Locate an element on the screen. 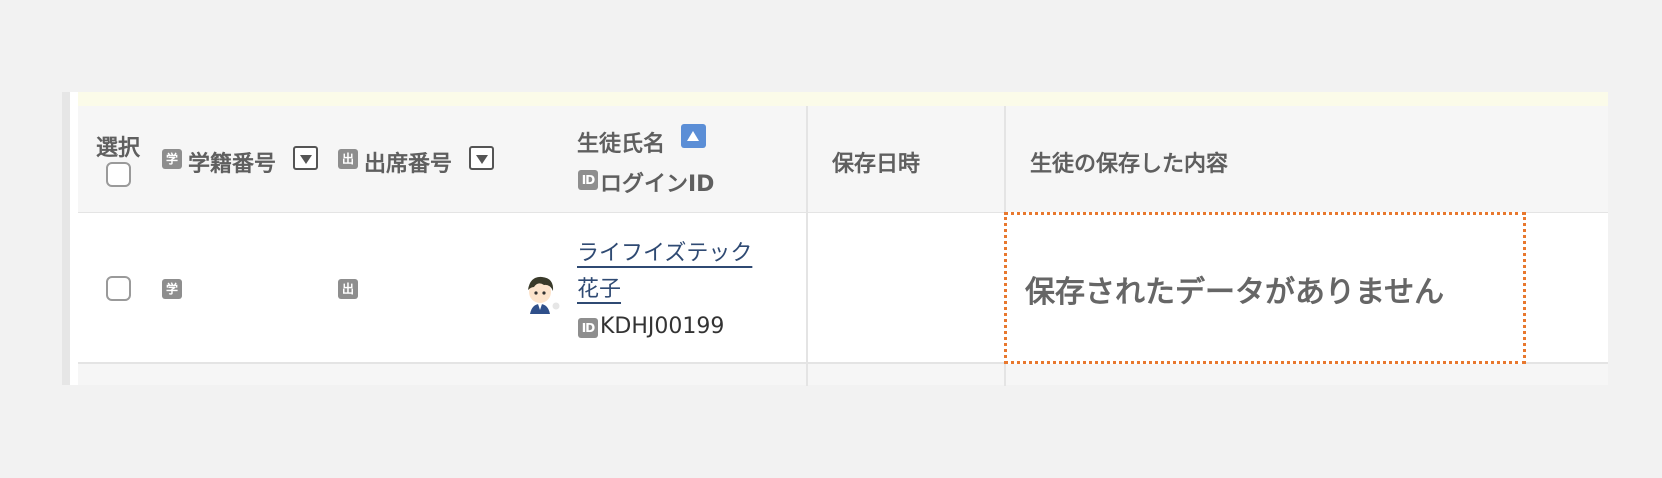 The height and width of the screenshot is (478, 1662). no-saved-data-message: 保存されたデータがありません is located at coordinates (1235, 292).